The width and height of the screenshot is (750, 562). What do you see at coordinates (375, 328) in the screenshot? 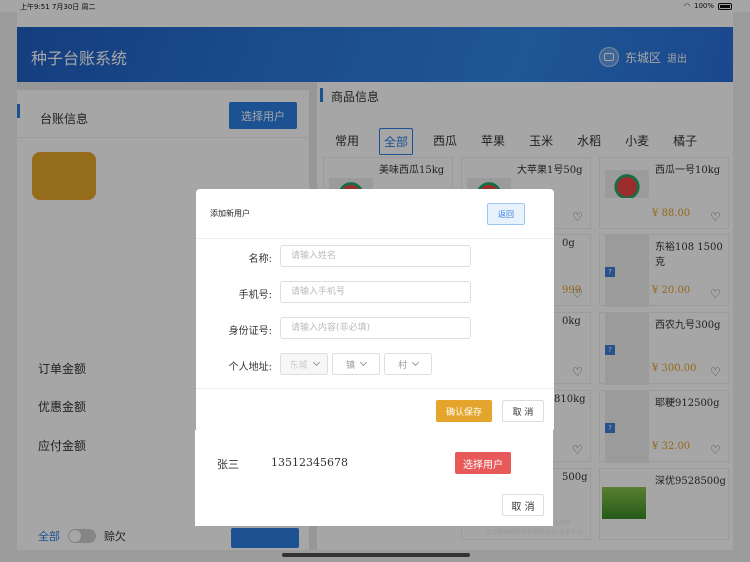
I see `id-number-input: 请输入内容(非必填)` at bounding box center [375, 328].